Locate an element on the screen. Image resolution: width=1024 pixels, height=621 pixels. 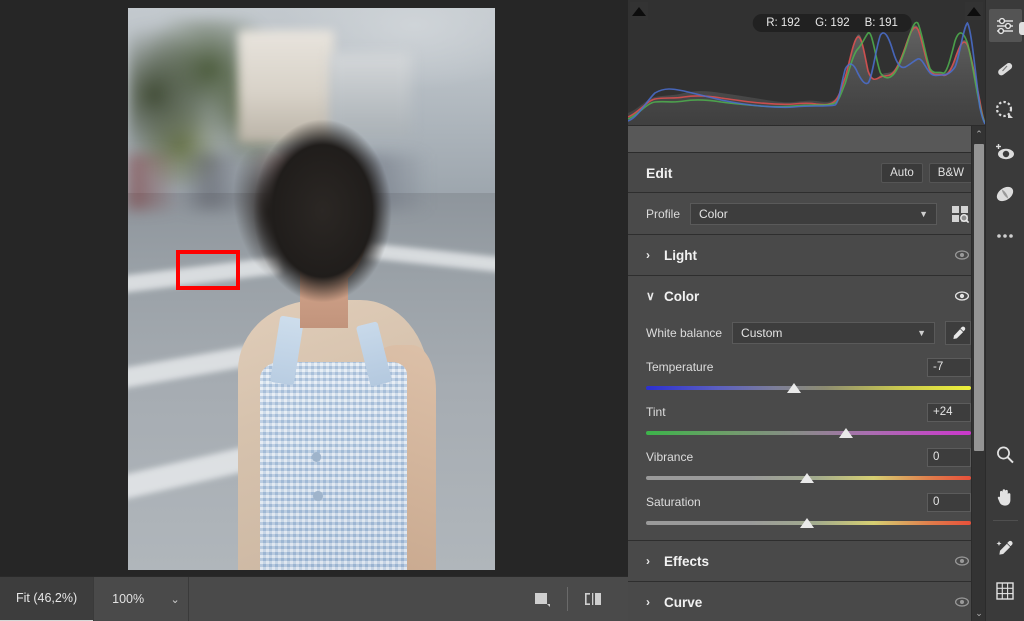
section-light: › Light is located at coordinates (806, 255).